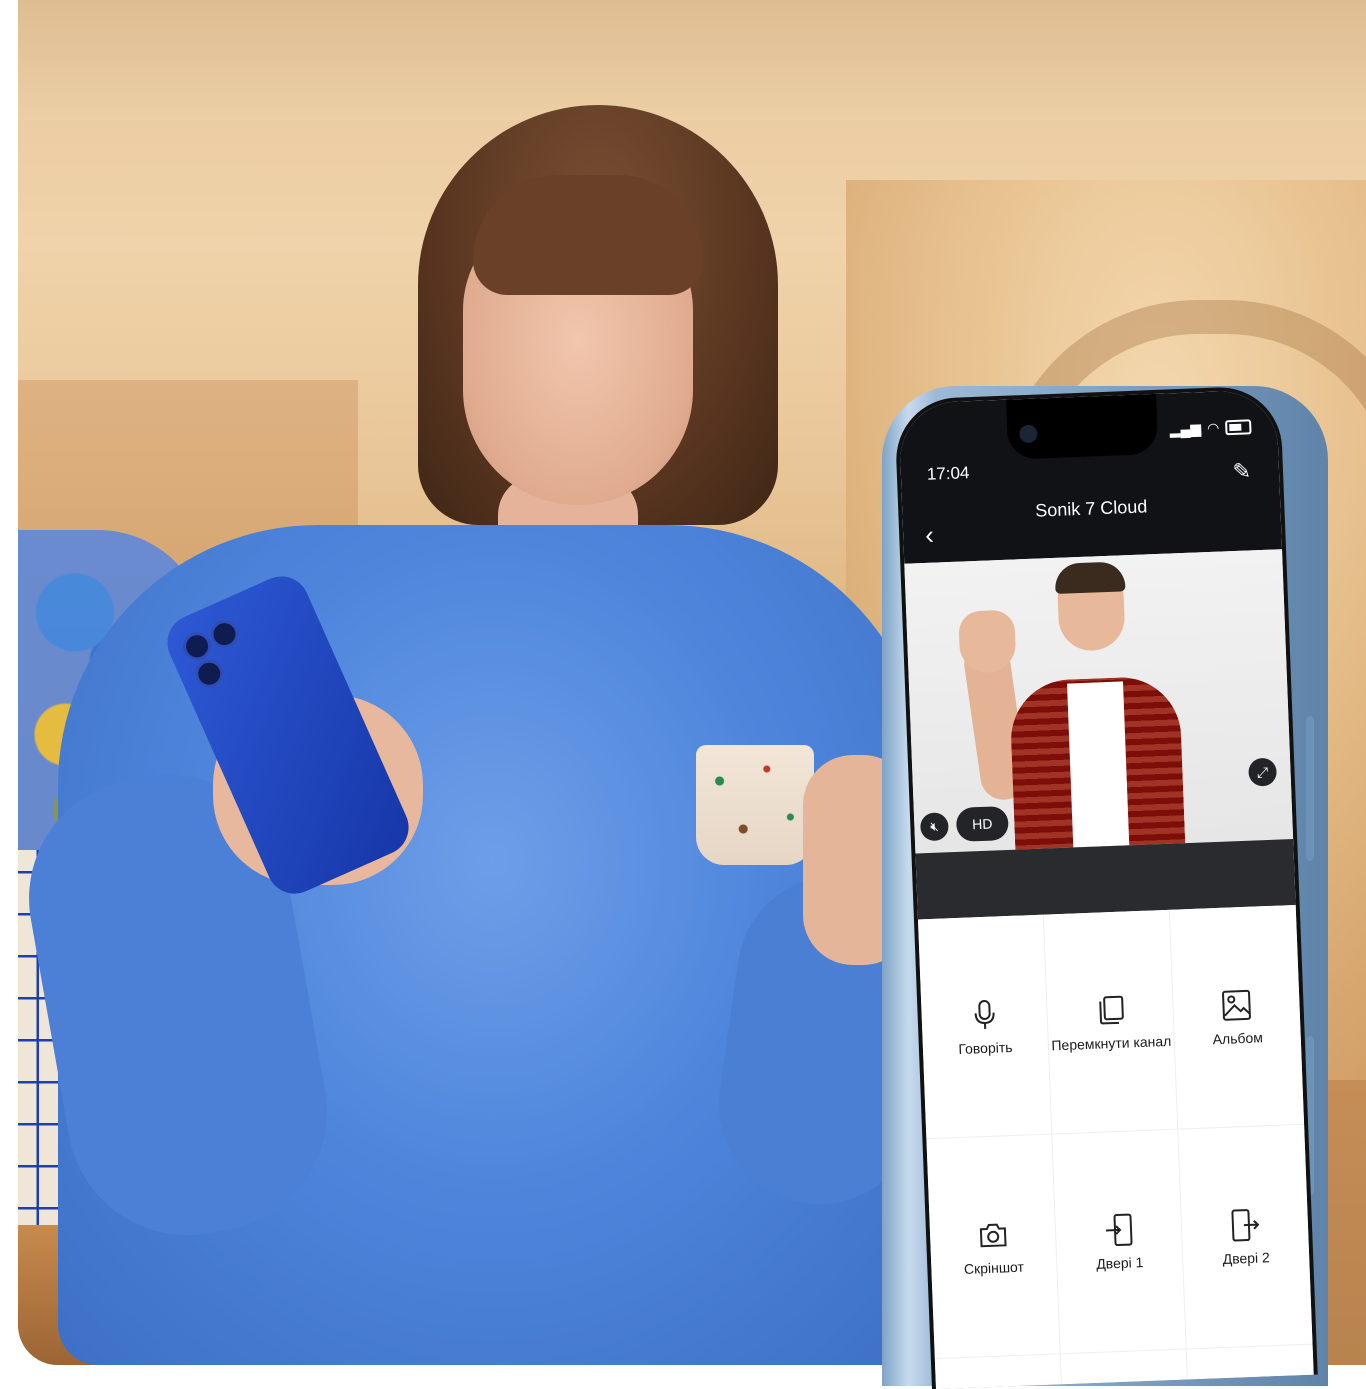  I want to click on door-1-button: Двері 1, so click(1119, 1242).